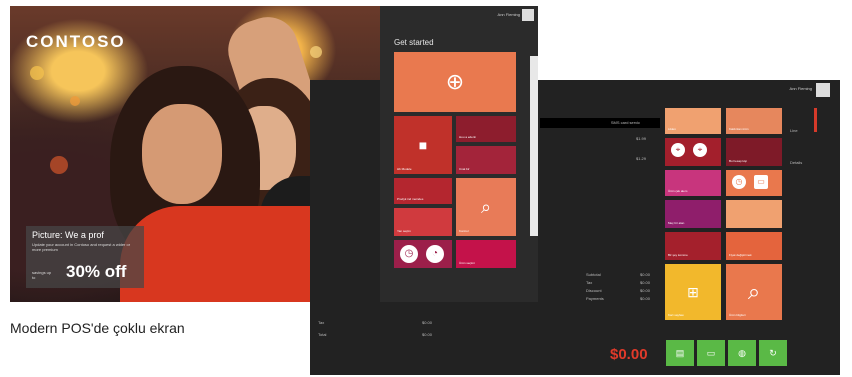 This screenshot has height=377, width=852. Describe the element at coordinates (693, 246) in the screenshot. I see `action-tile: Bir şey komme` at that location.